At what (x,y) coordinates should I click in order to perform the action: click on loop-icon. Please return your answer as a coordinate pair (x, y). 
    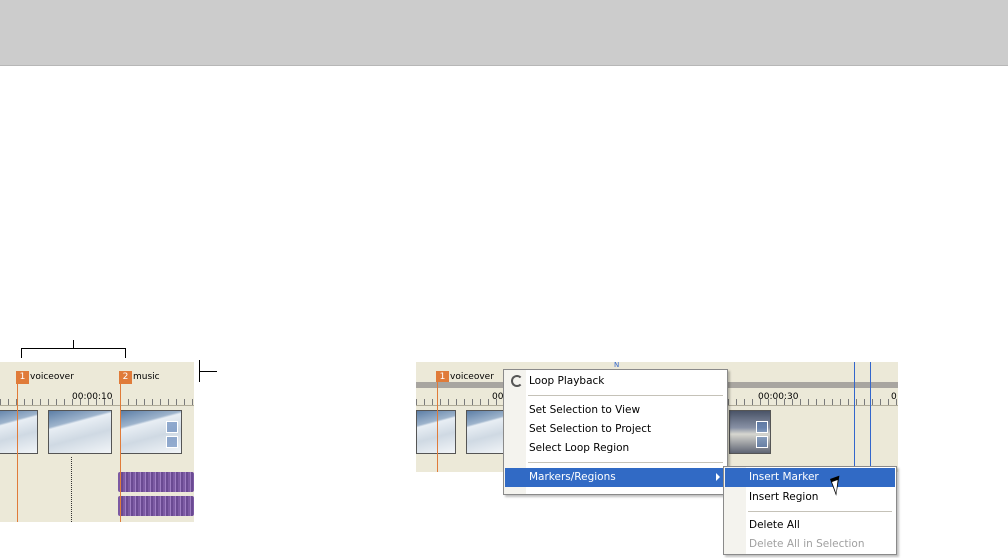
    Looking at the image, I should click on (517, 381).